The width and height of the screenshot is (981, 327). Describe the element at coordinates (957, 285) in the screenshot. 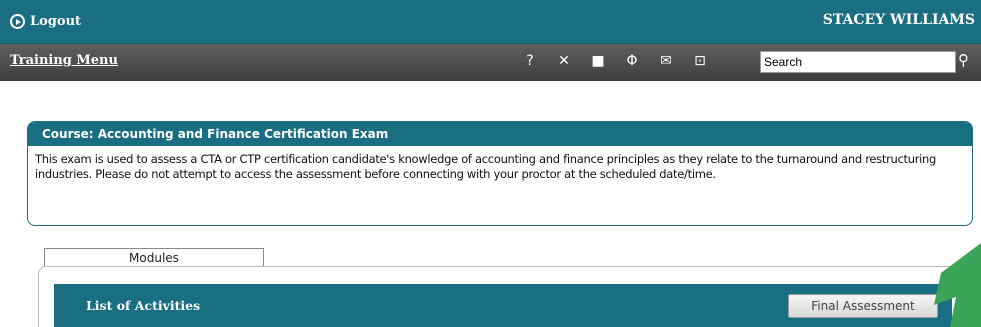

I see `pointer-arrow-icon` at that location.